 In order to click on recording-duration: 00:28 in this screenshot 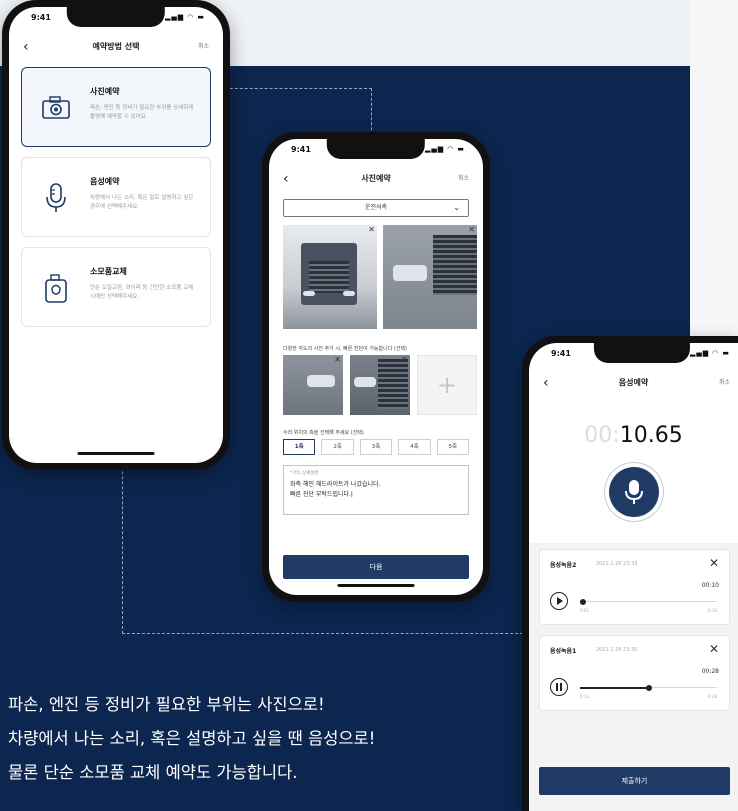, I will do `click(710, 671)`.